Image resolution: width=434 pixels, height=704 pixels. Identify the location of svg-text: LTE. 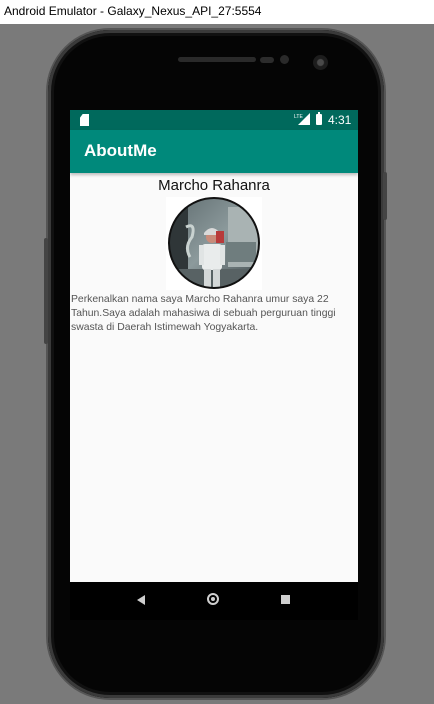
(298, 117).